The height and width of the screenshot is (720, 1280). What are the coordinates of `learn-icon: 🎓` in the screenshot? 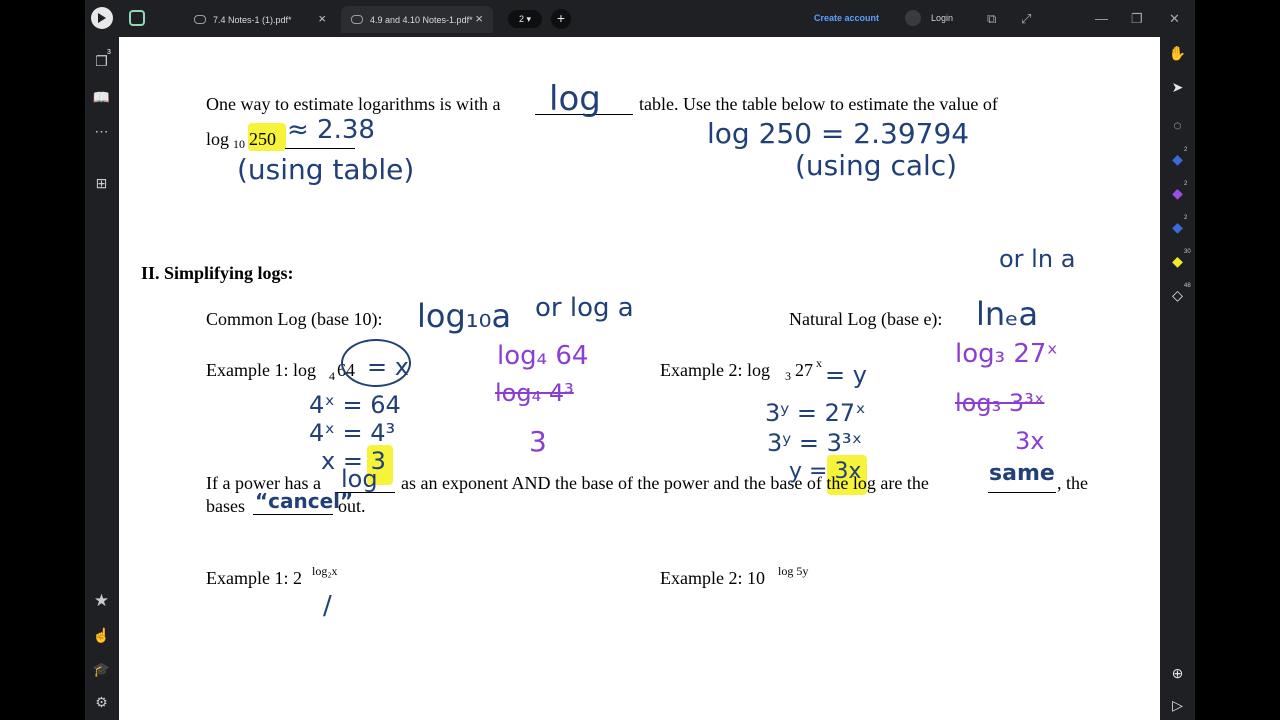 It's located at (101, 669).